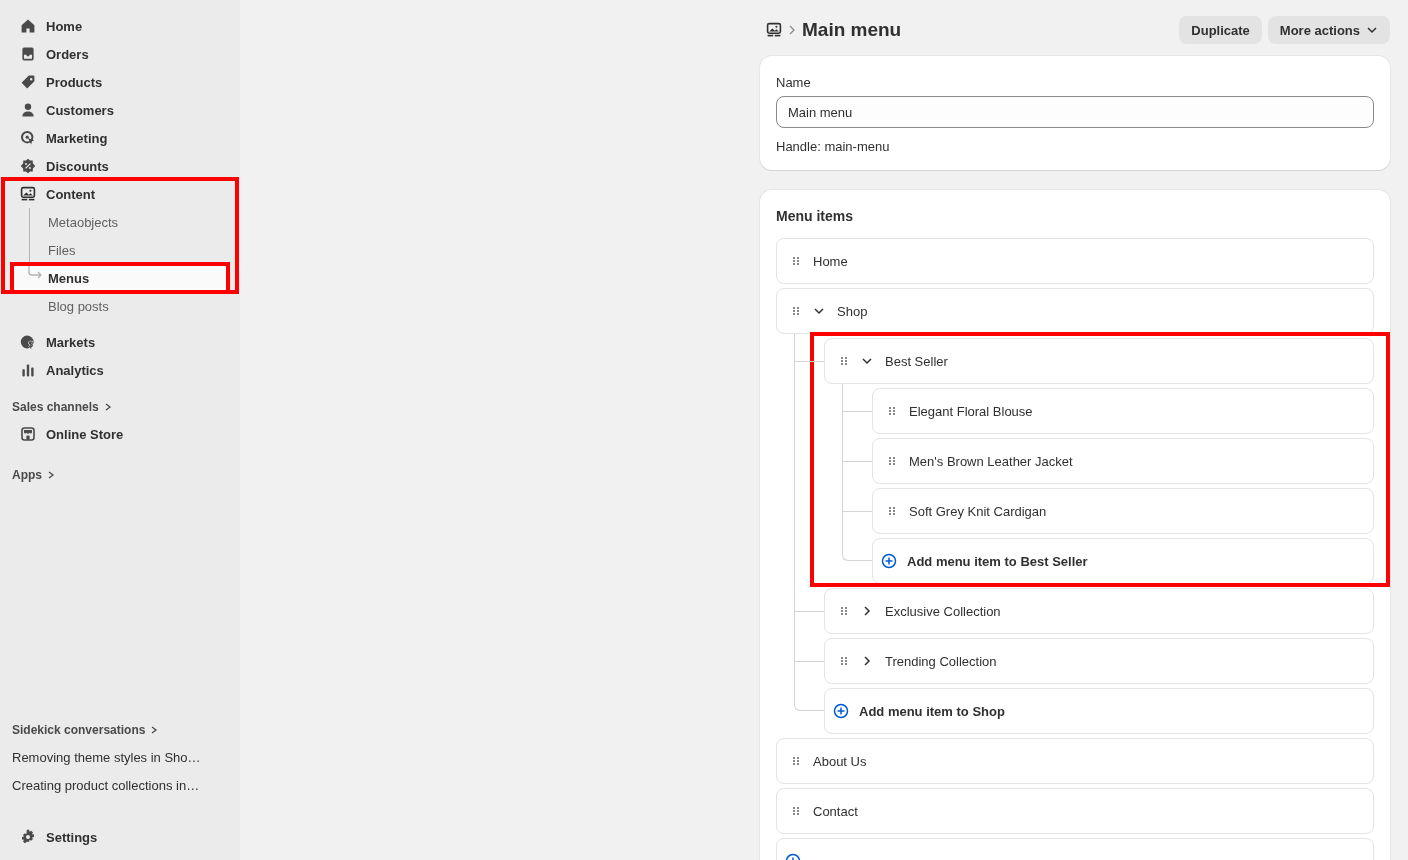 This screenshot has height=860, width=1408. I want to click on menu-item: Men's Brown Leather Jacket, so click(1123, 461).